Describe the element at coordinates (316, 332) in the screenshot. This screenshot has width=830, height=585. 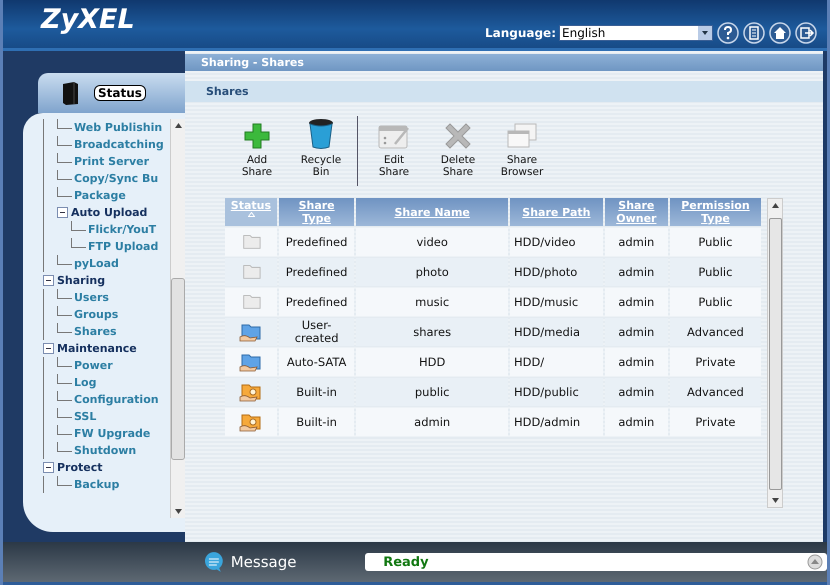
I see `table-cell: User-created` at that location.